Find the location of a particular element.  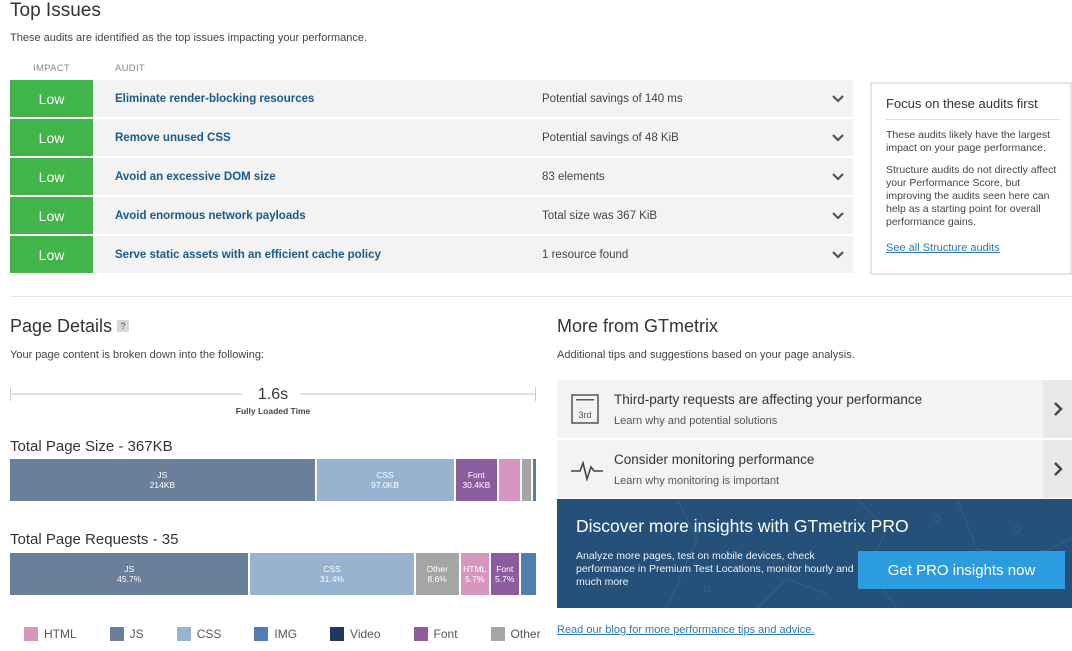

audit-name: Avoid an excessive DOM size is located at coordinates (195, 176).